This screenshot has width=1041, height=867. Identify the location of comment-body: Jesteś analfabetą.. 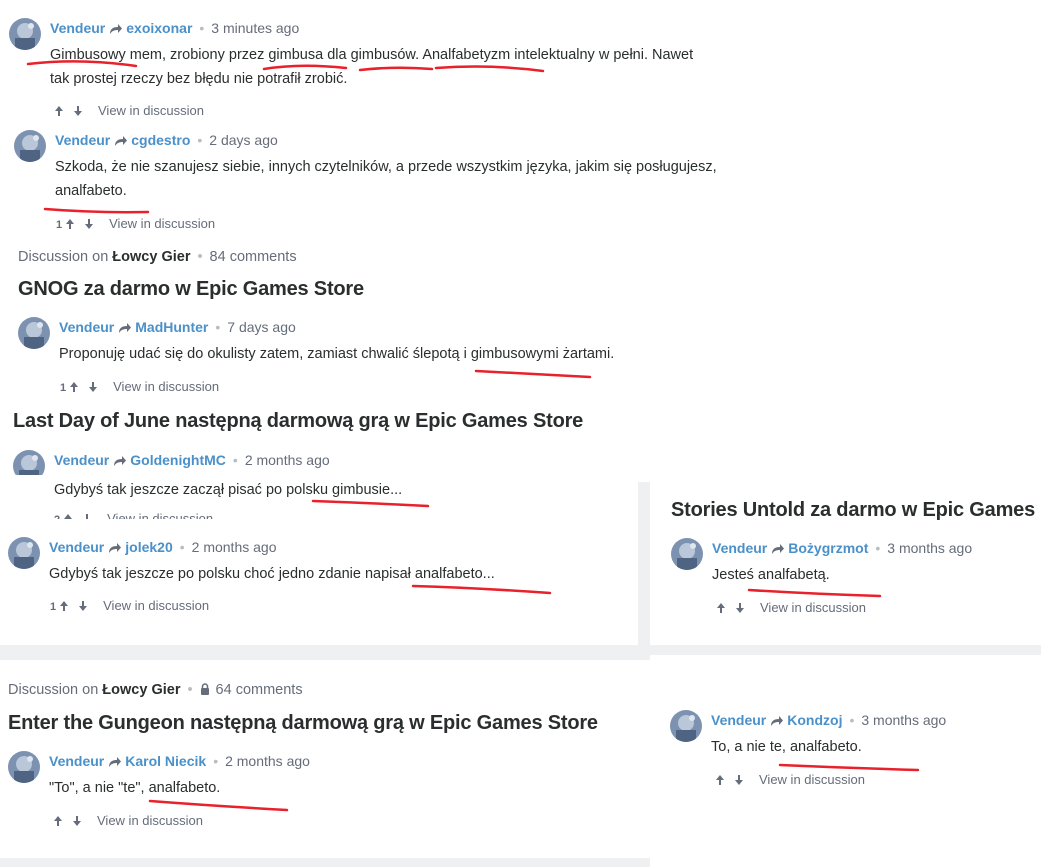
(771, 575).